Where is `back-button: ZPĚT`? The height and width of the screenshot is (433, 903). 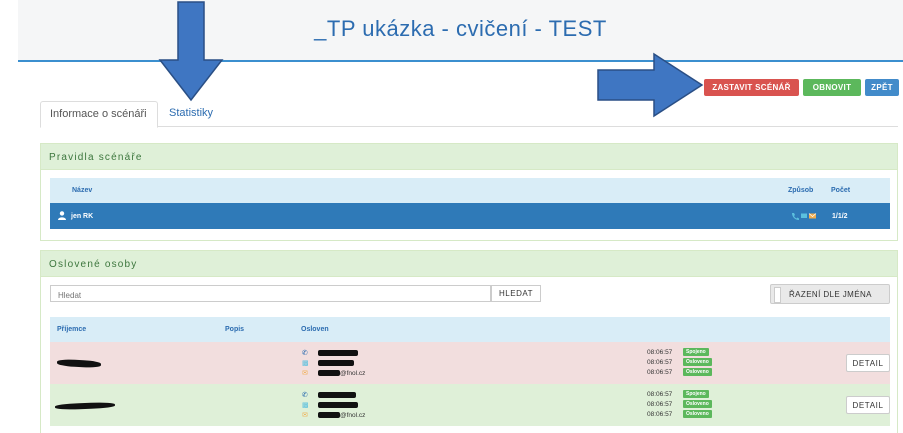 back-button: ZPĚT is located at coordinates (882, 87).